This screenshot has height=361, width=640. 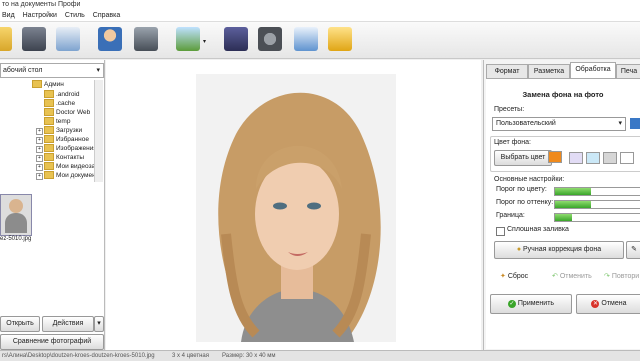 I want to click on tree-item: Админ, so click(x=48, y=84).